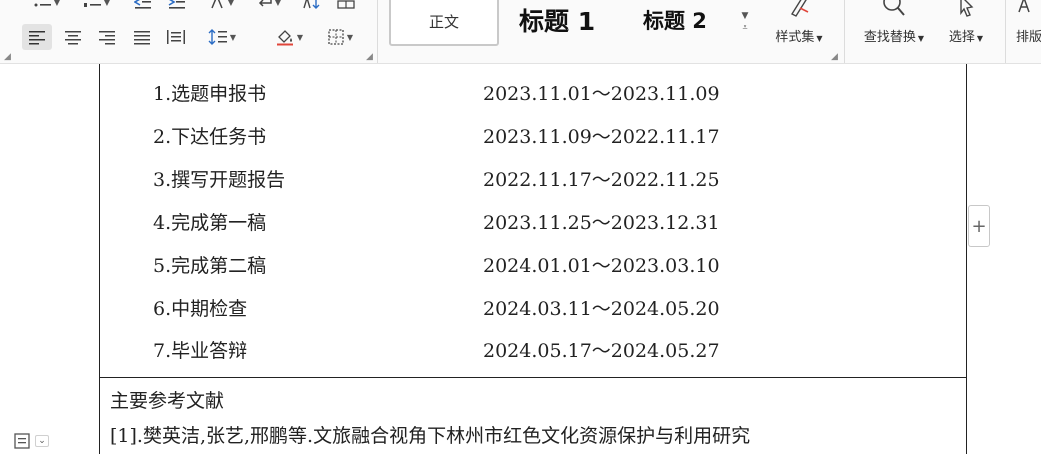 This screenshot has height=454, width=1041. What do you see at coordinates (210, 137) in the screenshot?
I see `schedule-task: 2.下达任务书` at bounding box center [210, 137].